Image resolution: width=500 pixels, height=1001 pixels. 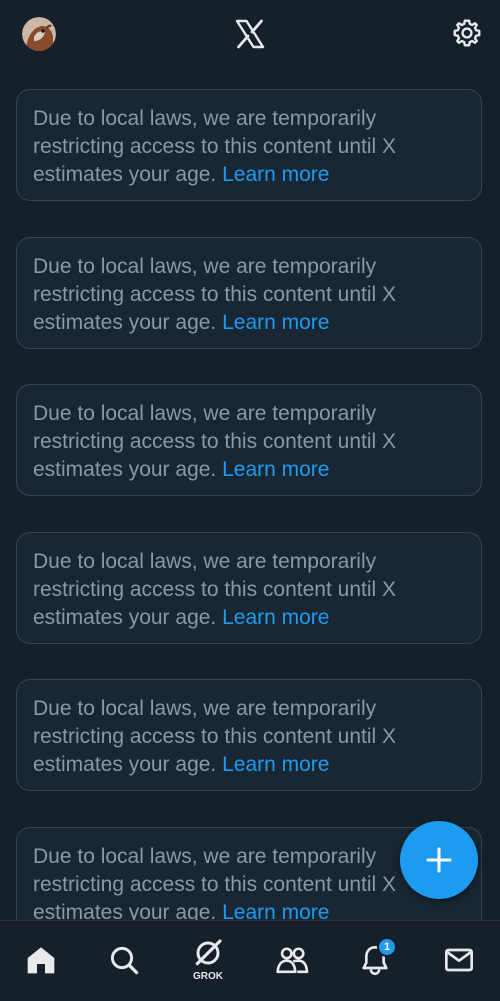 I want to click on nav-communities, so click(x=292, y=961).